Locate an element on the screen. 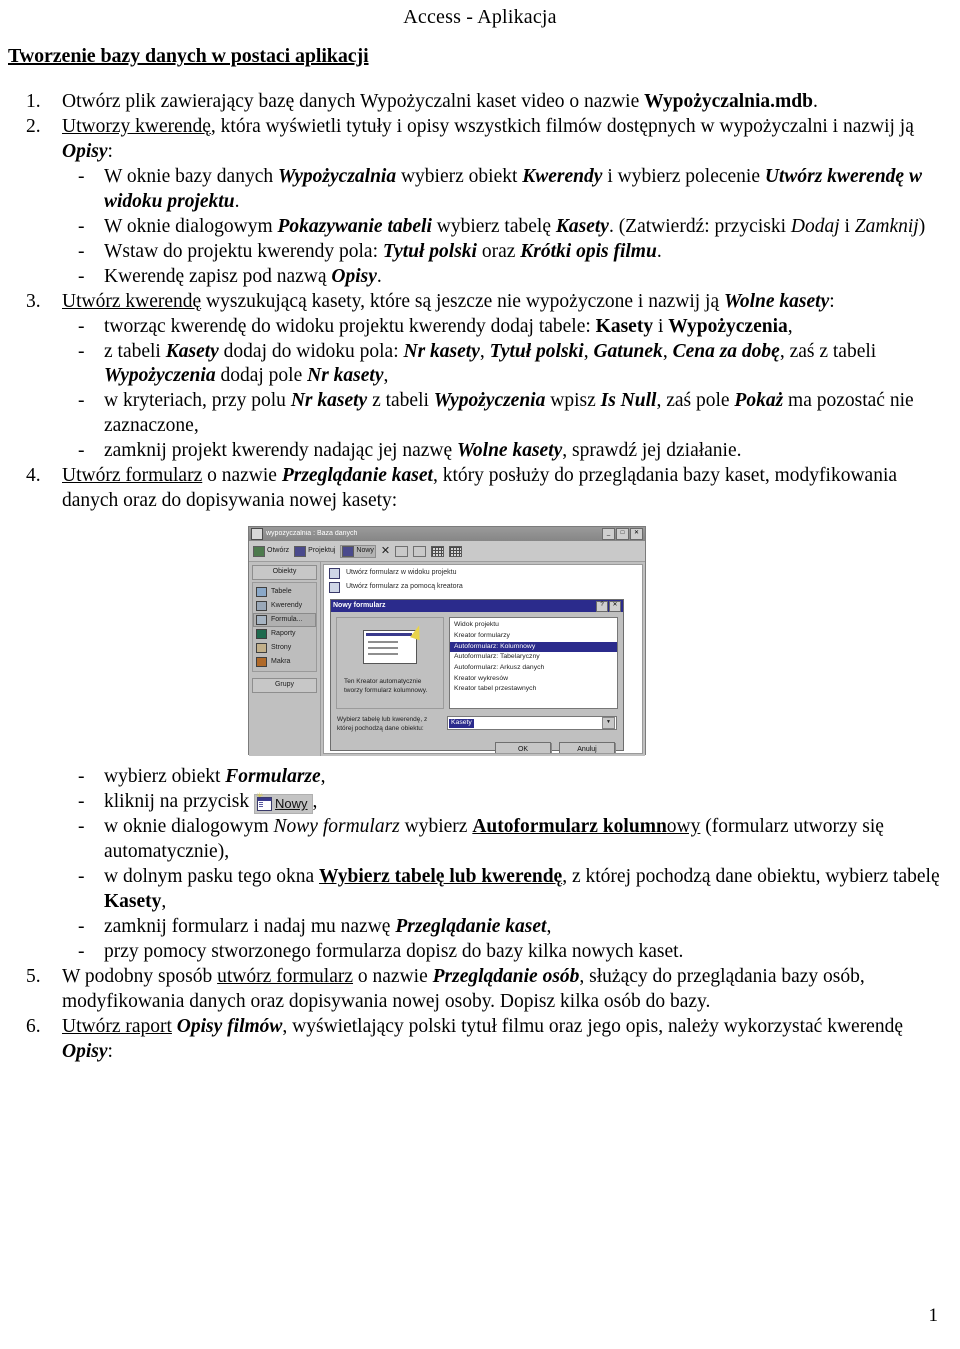 This screenshot has width=960, height=1349. list-item: Autoformularz: Arkusz danych is located at coordinates (533, 668).